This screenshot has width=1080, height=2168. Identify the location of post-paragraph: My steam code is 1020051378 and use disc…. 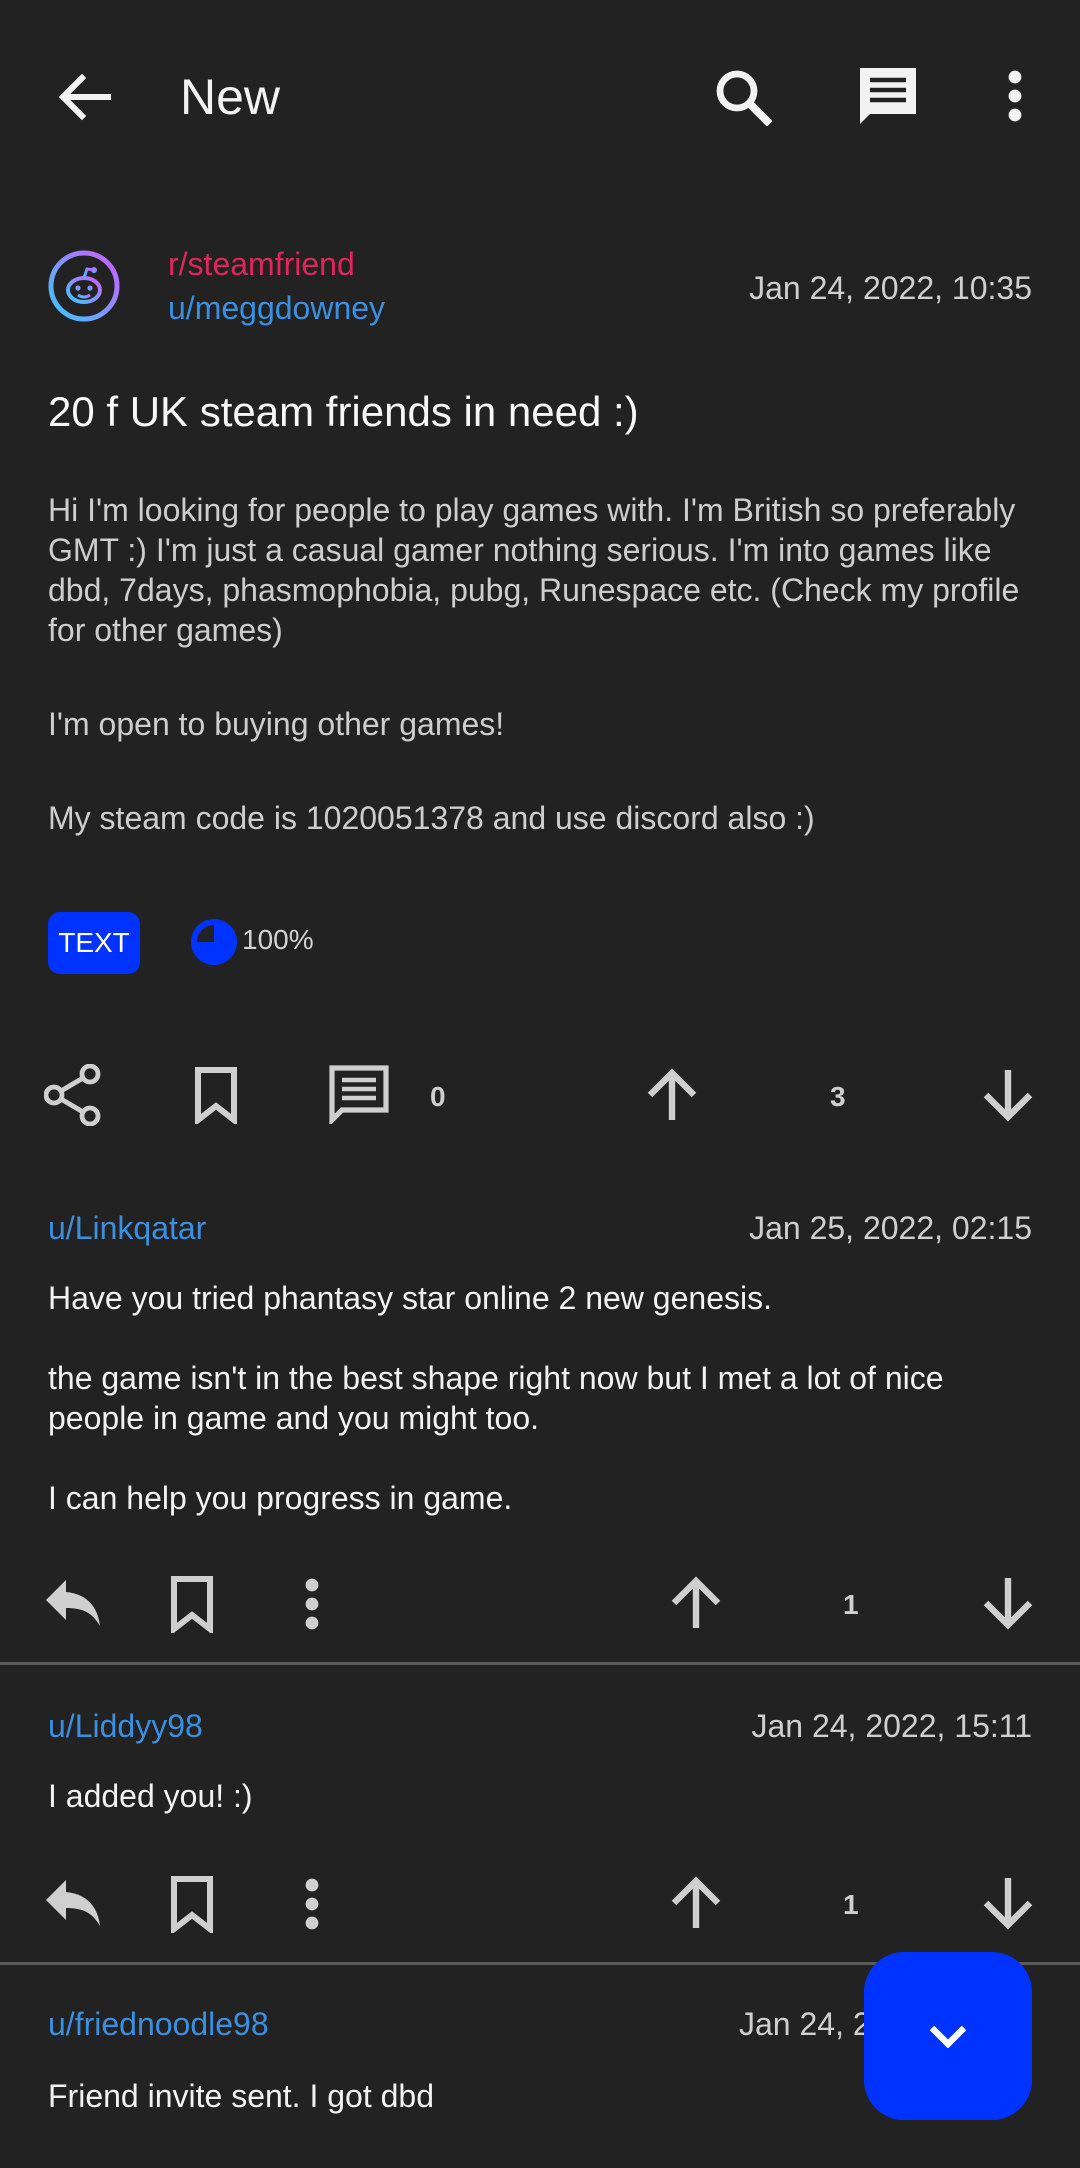
(431, 818).